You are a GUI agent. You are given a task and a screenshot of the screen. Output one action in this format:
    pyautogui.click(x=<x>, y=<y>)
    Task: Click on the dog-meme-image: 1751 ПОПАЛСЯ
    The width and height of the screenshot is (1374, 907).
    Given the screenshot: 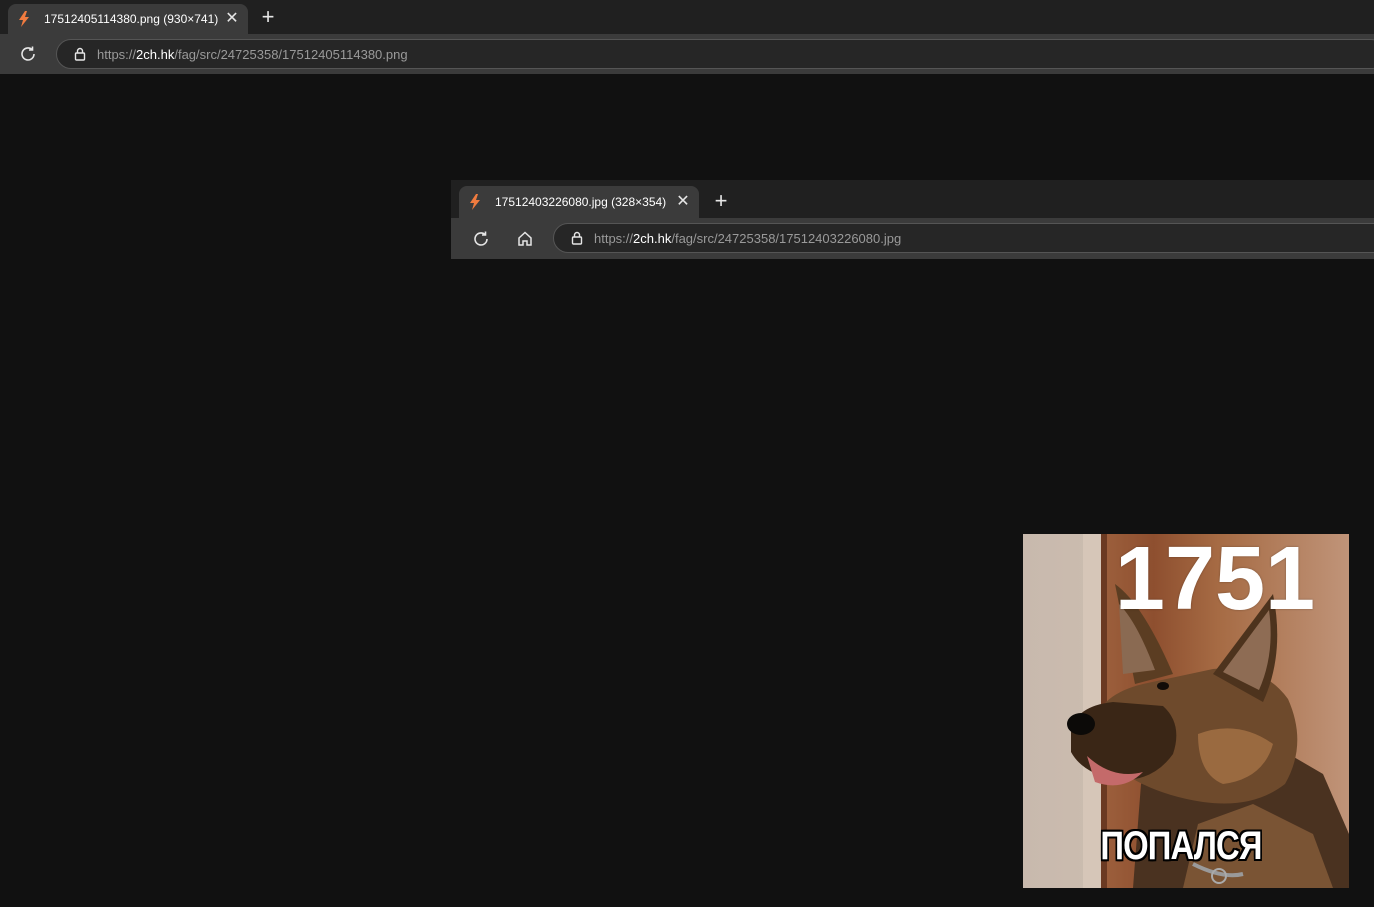 What is the action you would take?
    pyautogui.click(x=1186, y=711)
    